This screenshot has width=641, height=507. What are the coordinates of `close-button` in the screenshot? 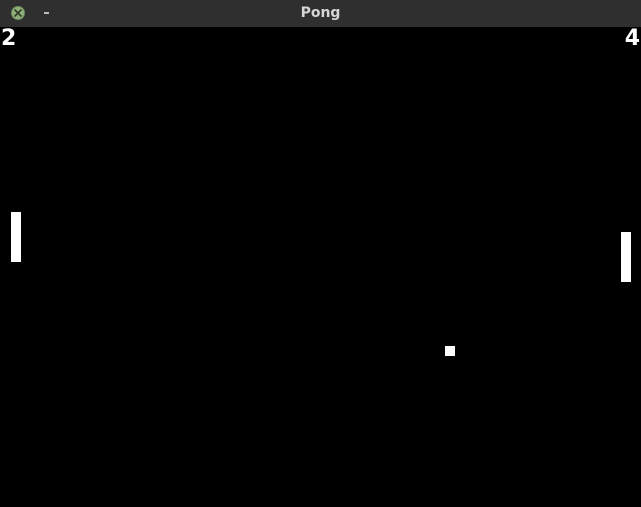 It's located at (18, 13).